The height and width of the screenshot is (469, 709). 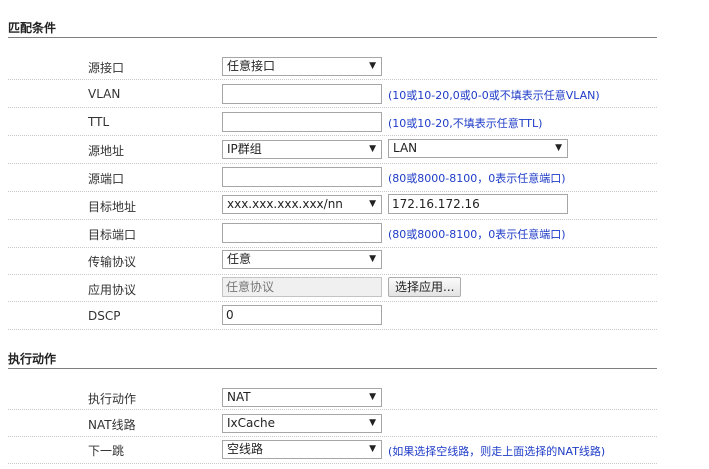 What do you see at coordinates (405, 148) in the screenshot?
I see `source-address-group-value: LAN` at bounding box center [405, 148].